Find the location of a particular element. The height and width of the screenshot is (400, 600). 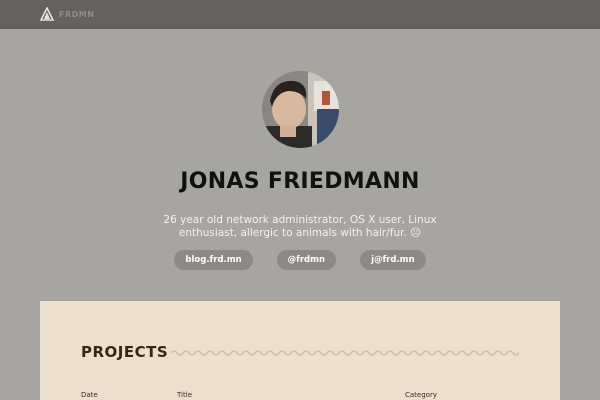

top-bar: FRDMN is located at coordinates (300, 14).